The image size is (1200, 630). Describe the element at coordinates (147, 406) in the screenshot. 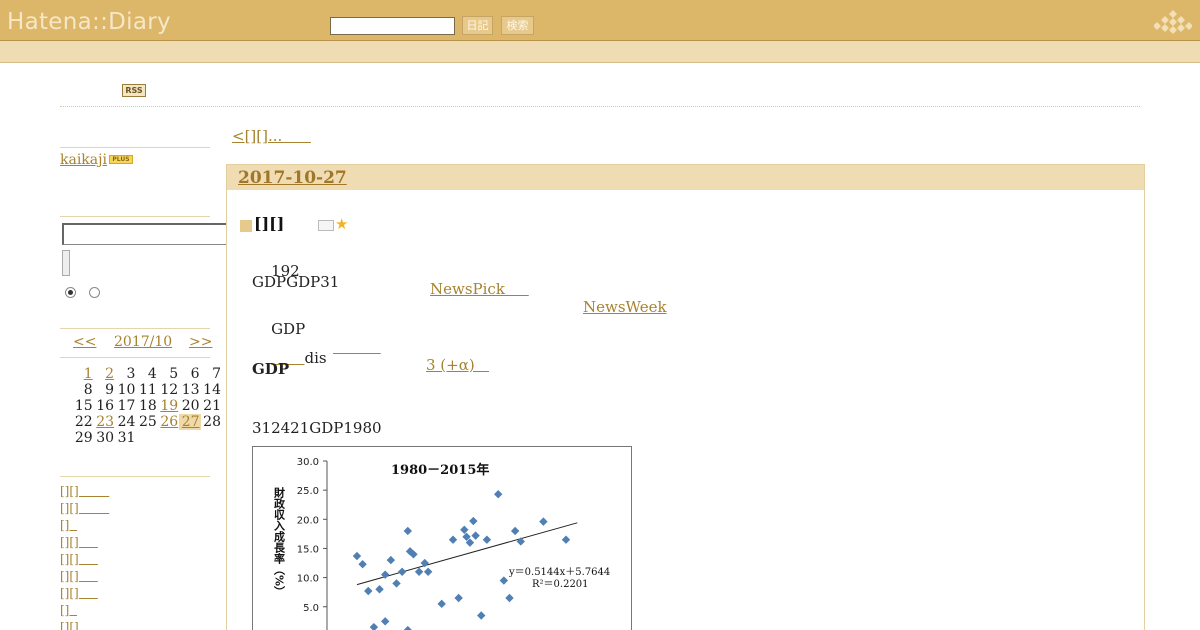

I see `calendar-day: 18` at that location.